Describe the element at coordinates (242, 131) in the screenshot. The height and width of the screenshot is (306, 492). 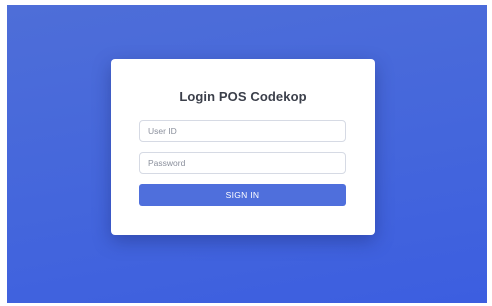
I see `user-id-input` at that location.